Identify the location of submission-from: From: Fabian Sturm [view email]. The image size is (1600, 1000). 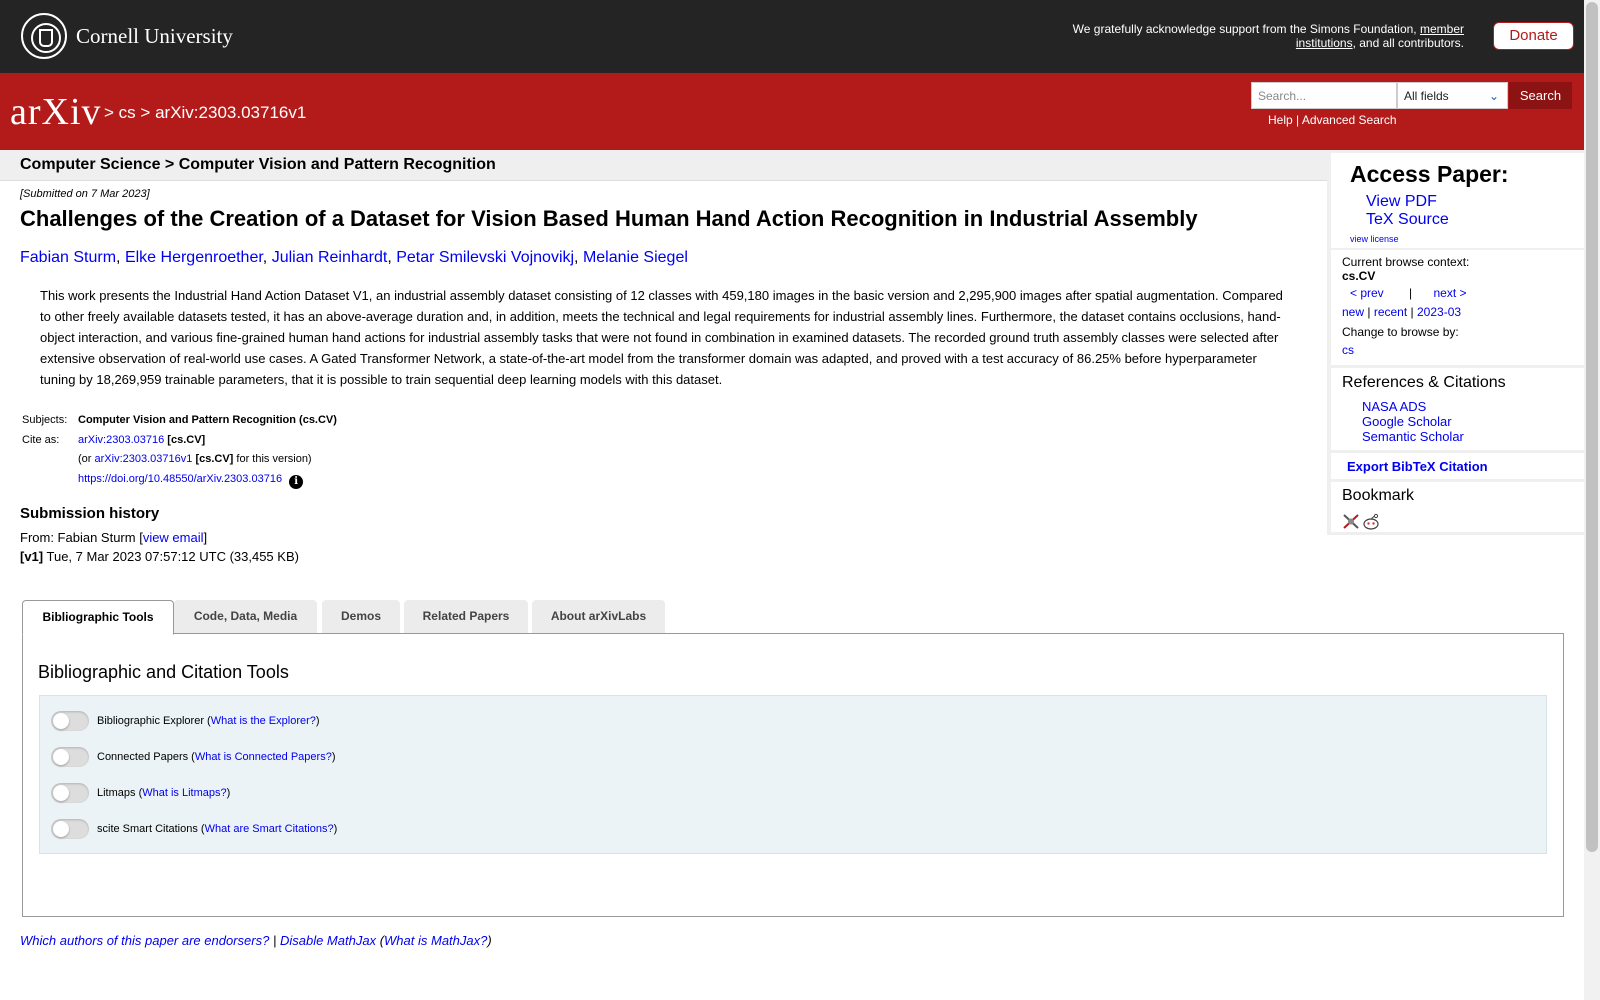
(114, 537).